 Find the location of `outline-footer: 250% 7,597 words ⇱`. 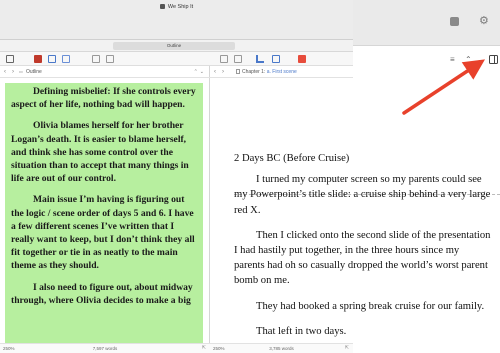

outline-footer: 250% 7,597 words ⇱ is located at coordinates (105, 348).